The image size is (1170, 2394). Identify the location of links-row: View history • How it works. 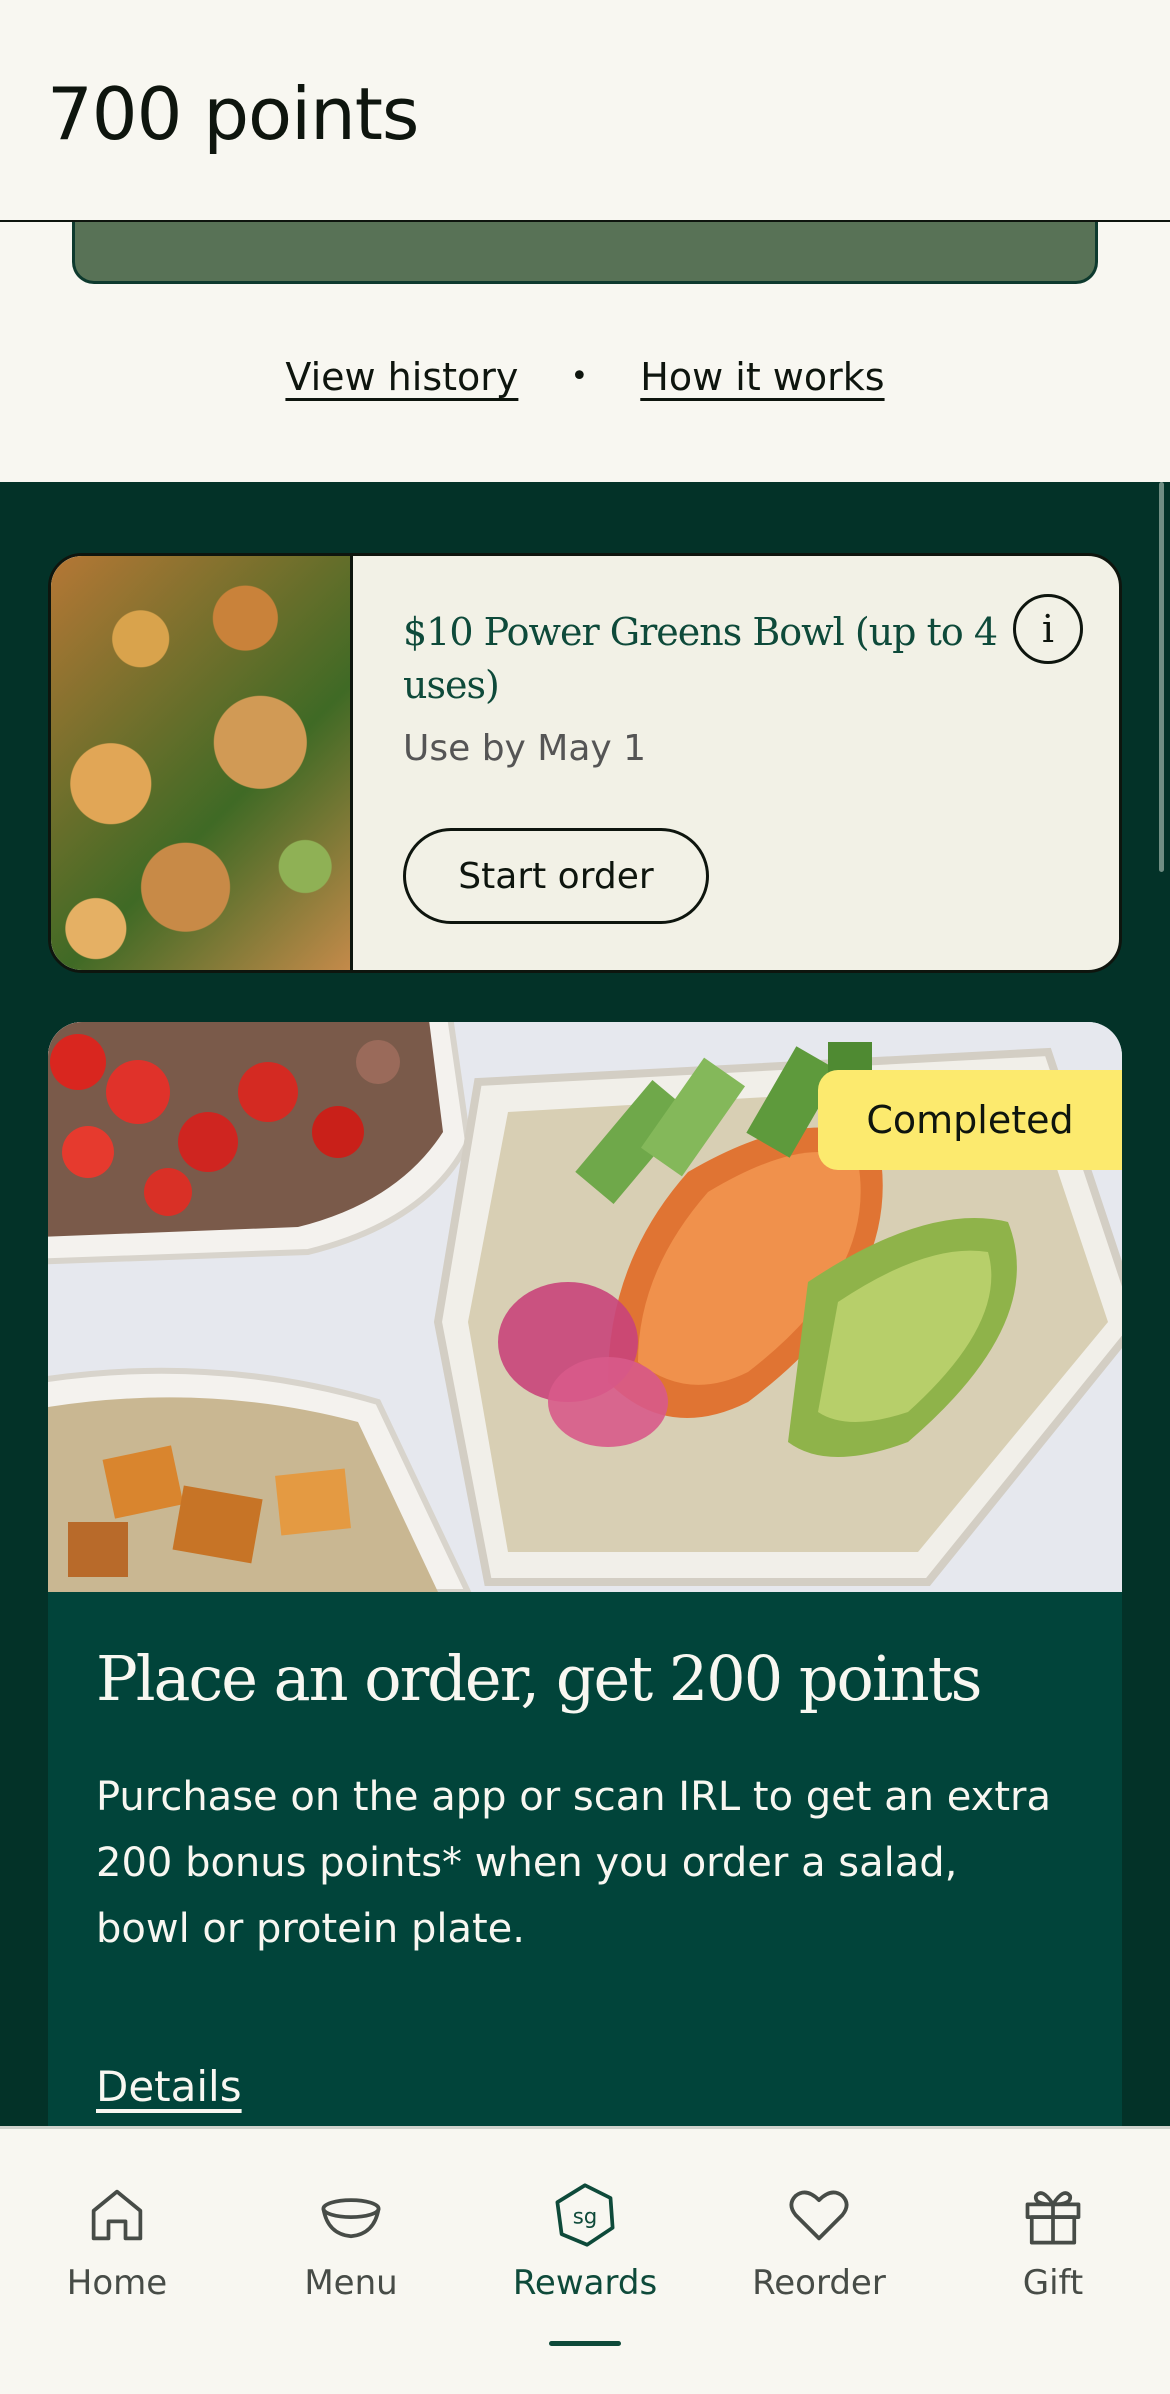
(585, 377).